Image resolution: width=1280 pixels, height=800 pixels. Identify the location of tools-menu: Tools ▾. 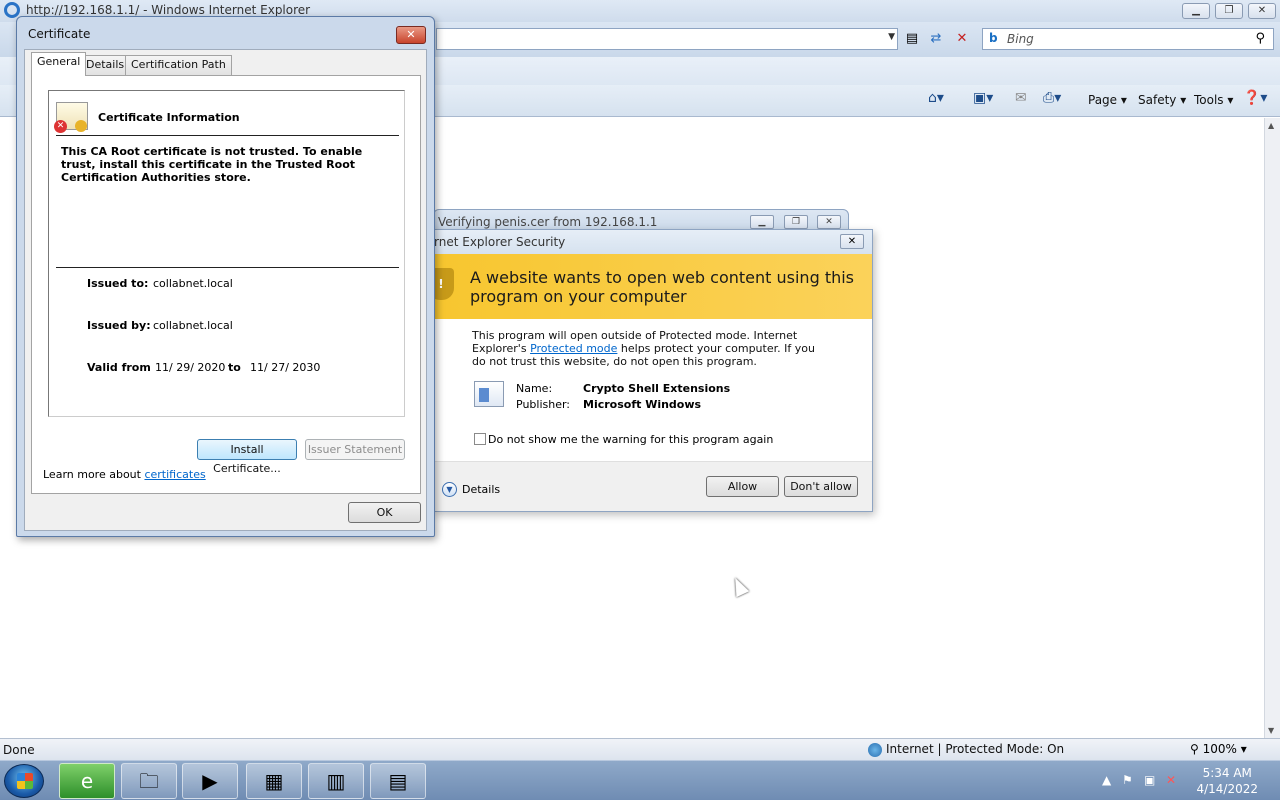
(1213, 100).